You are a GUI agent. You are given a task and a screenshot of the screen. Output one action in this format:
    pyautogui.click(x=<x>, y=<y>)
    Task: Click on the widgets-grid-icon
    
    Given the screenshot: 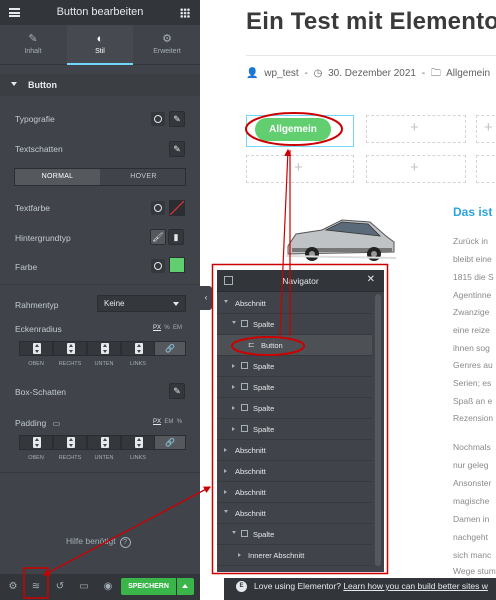 What is the action you would take?
    pyautogui.click(x=185, y=13)
    